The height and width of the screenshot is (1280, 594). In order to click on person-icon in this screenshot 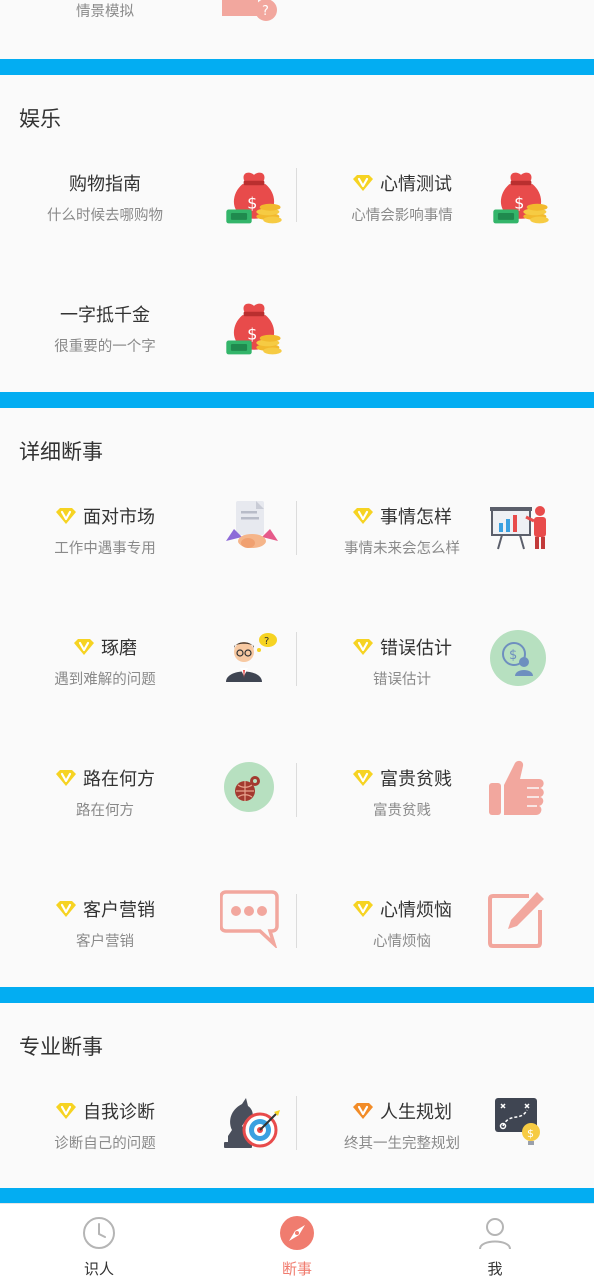, I will do `click(495, 1234)`.